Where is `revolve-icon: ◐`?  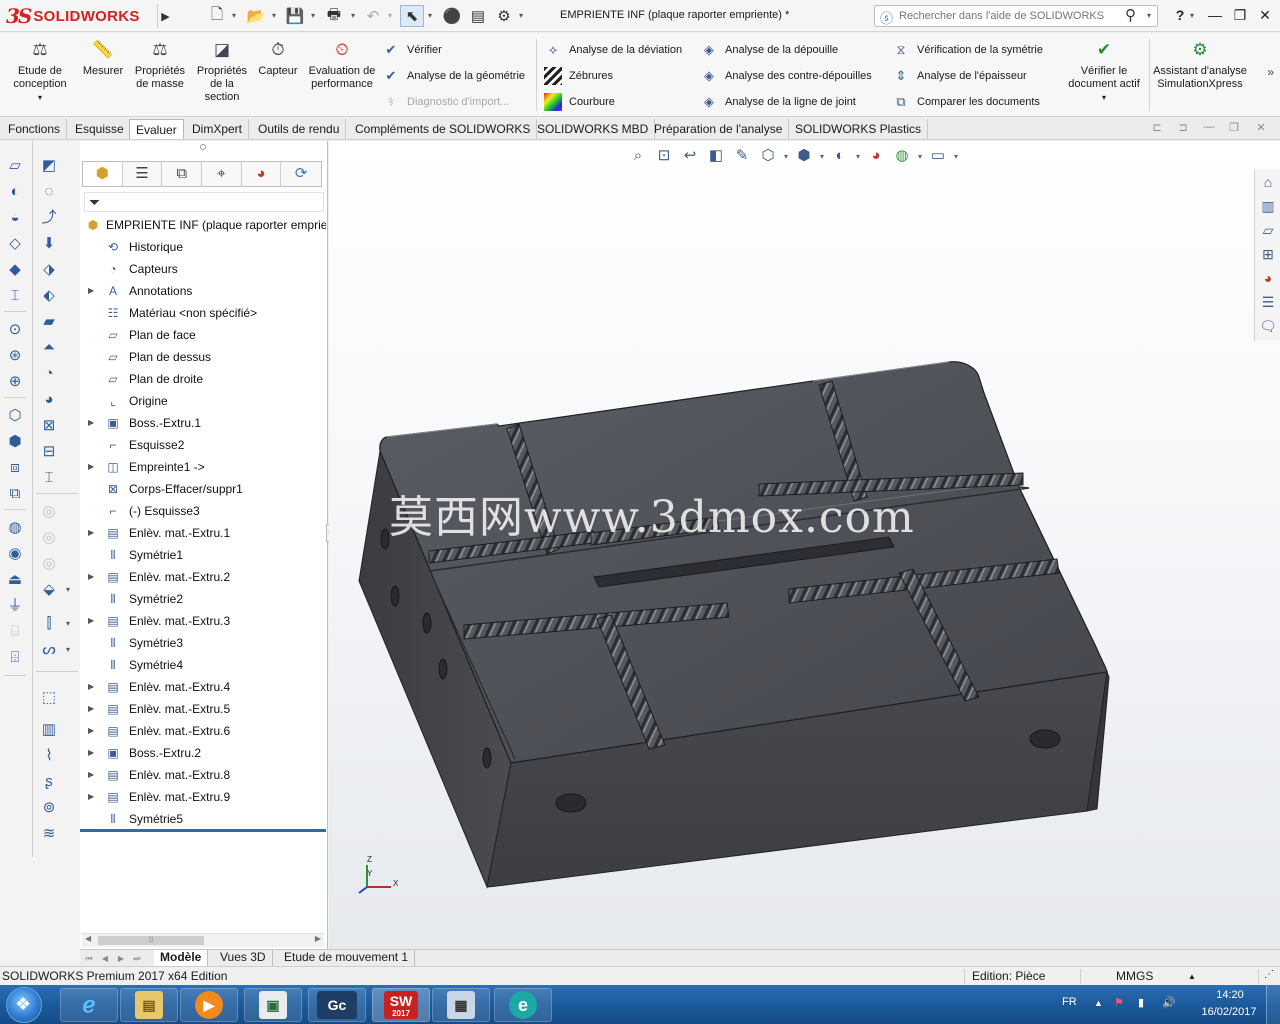 revolve-icon: ◐ is located at coordinates (15, 192).